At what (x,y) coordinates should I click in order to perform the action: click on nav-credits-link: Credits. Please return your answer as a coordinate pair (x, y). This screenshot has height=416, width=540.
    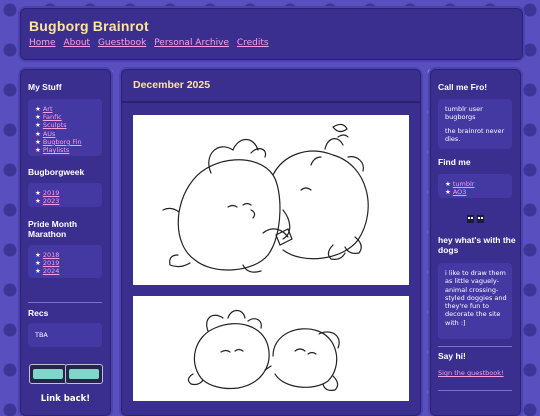
    Looking at the image, I should click on (253, 43).